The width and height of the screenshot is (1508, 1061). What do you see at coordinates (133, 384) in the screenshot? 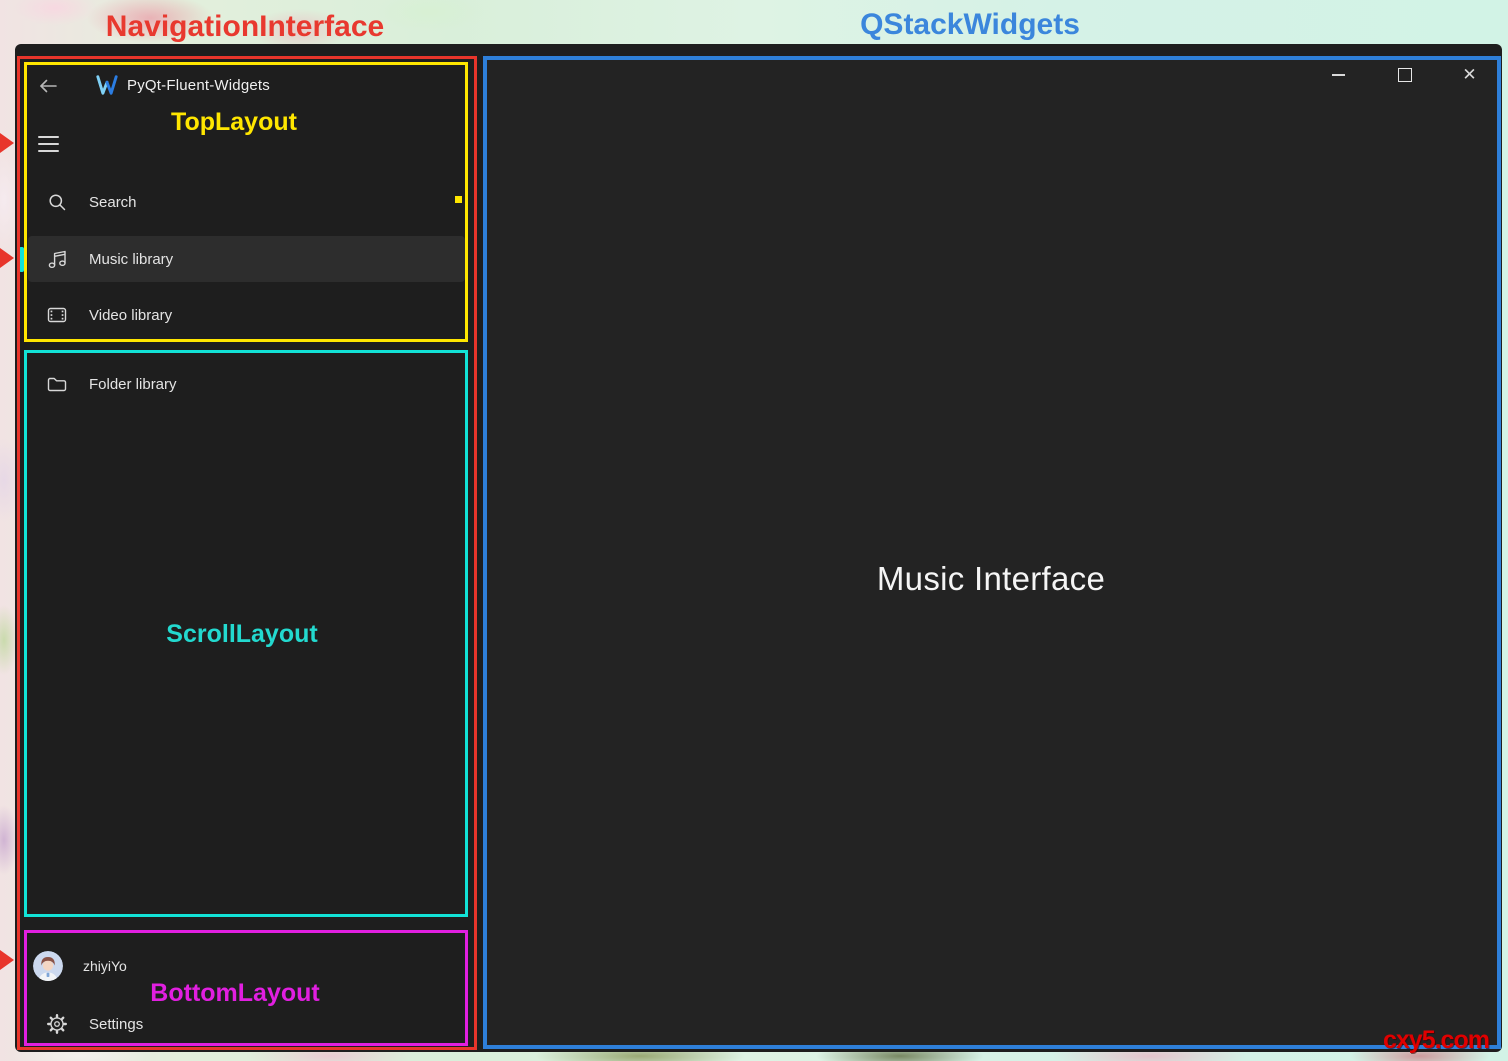
I see `sidebar-item-label: Folder library` at bounding box center [133, 384].